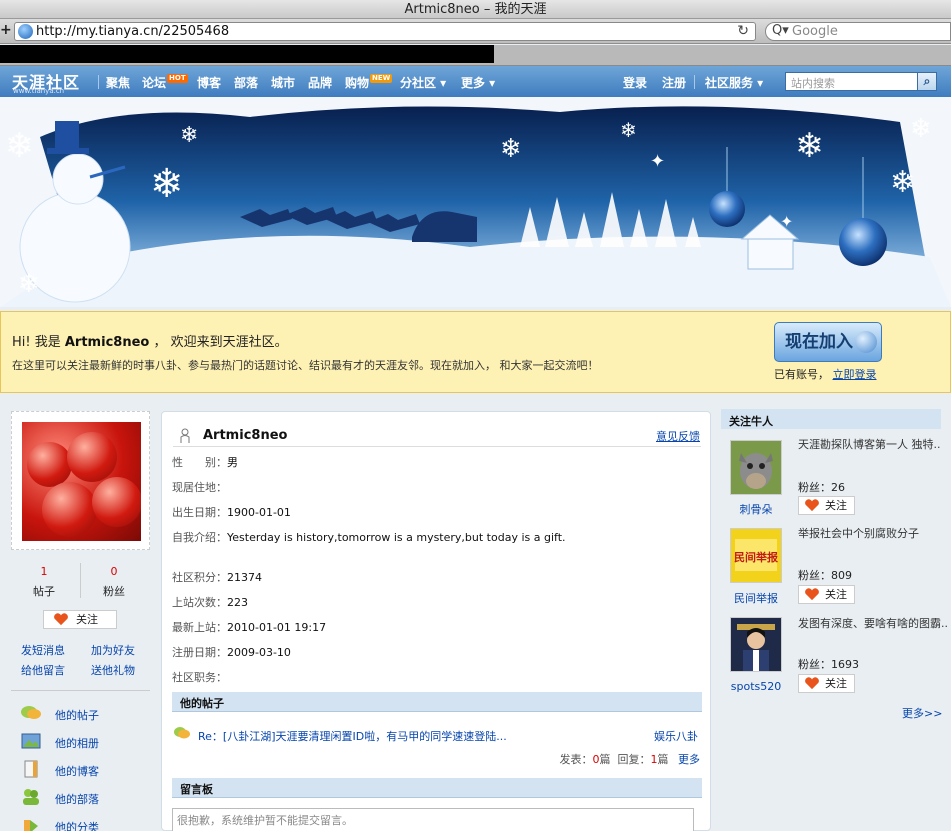 Image resolution: width=951 pixels, height=831 pixels. I want to click on star-name-link: spots520, so click(756, 686).